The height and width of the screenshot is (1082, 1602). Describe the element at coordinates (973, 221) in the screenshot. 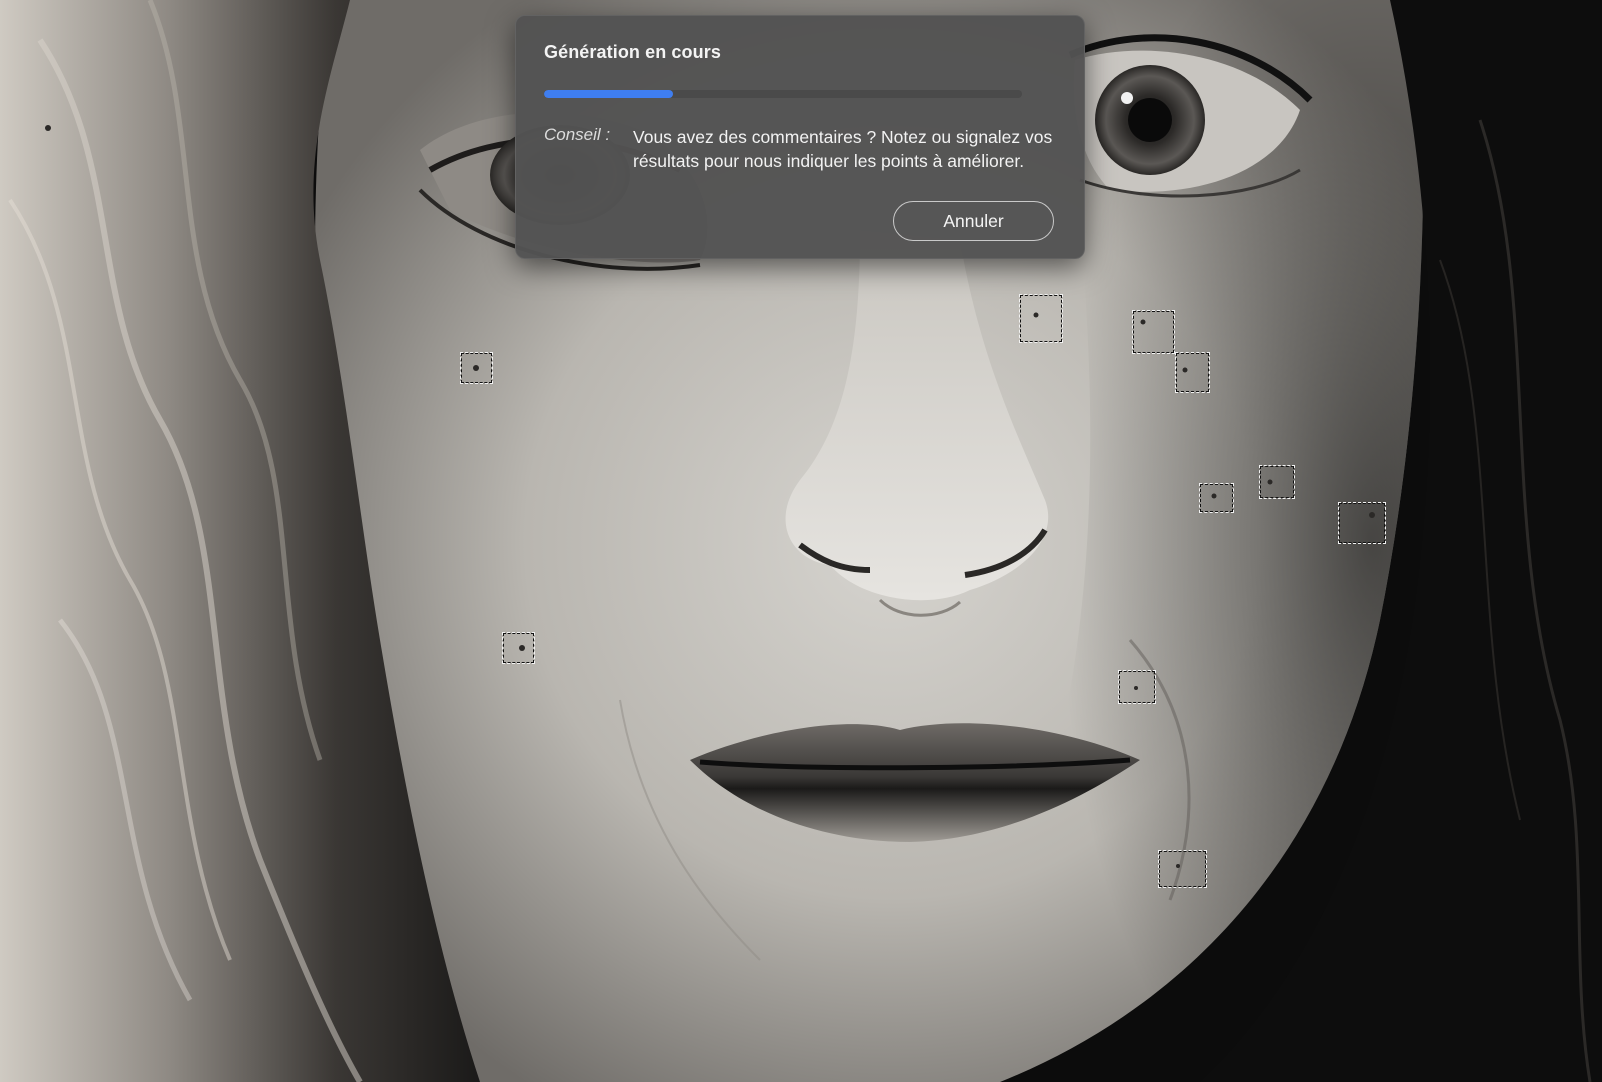

I see `cancel-button: Annuler` at that location.